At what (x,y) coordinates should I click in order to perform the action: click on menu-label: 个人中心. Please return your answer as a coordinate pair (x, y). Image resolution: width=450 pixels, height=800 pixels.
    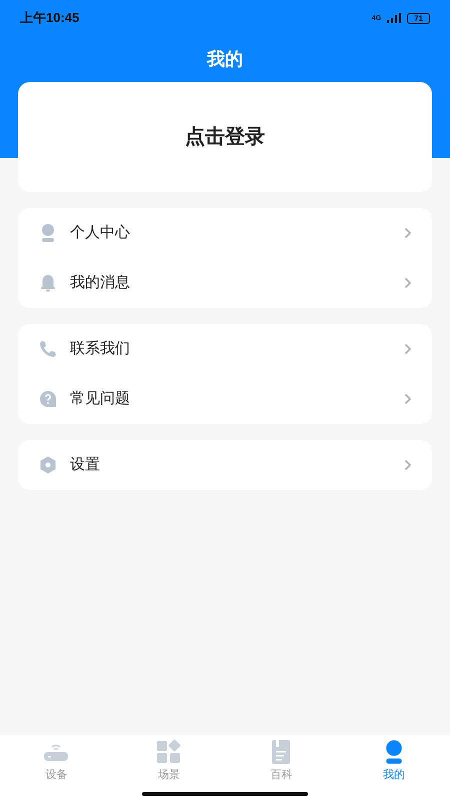
    Looking at the image, I should click on (100, 232).